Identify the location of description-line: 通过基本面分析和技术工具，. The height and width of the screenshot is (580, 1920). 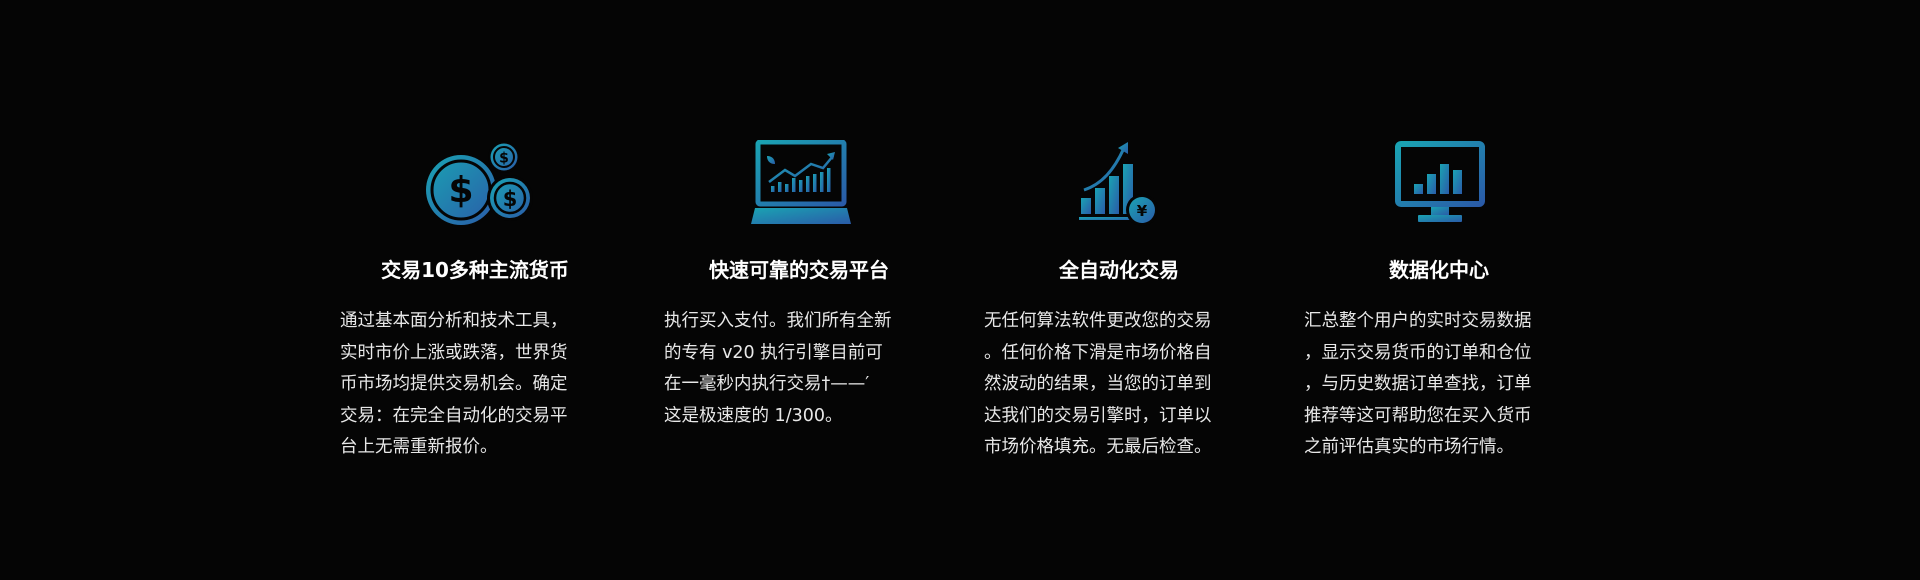
(454, 321).